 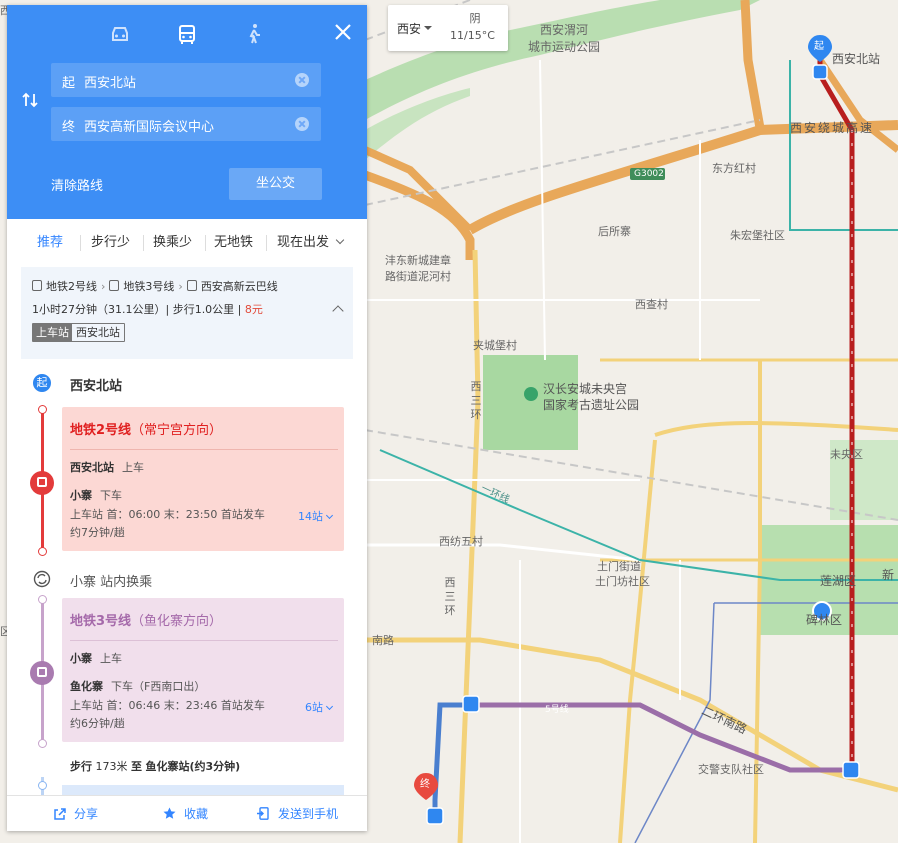 I want to click on board-station: 西安北站, so click(x=92, y=467).